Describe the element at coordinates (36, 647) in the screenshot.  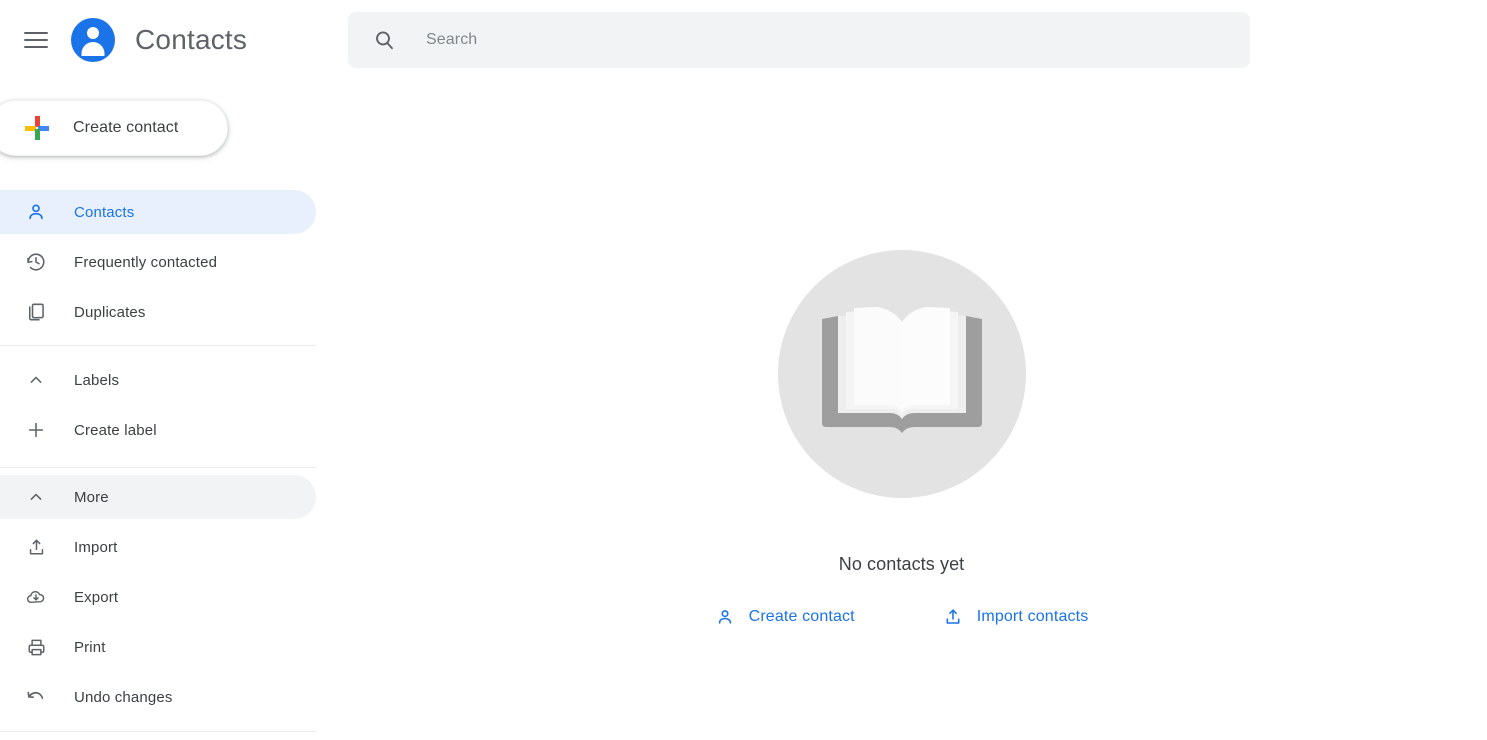
I see `printer-icon` at that location.